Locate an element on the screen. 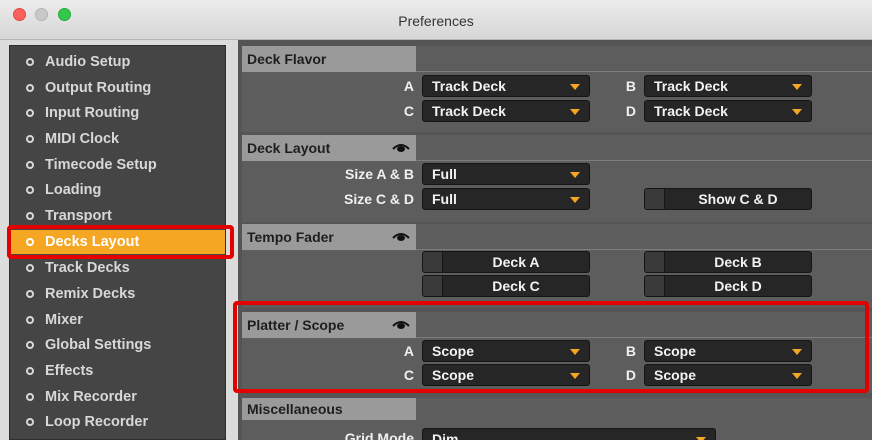 The image size is (872, 440). toggle-label: Deck D is located at coordinates (738, 286).